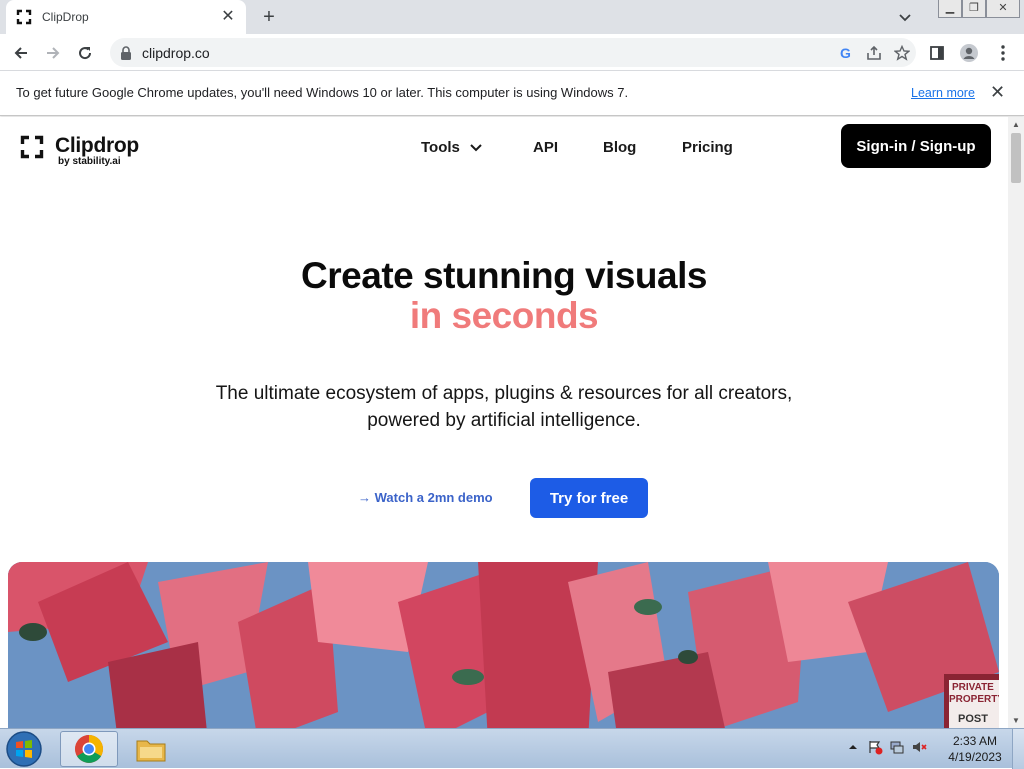 This screenshot has height=769, width=1024. Describe the element at coordinates (504, 315) in the screenshot. I see `hero-heading-line2: in seconds` at that location.